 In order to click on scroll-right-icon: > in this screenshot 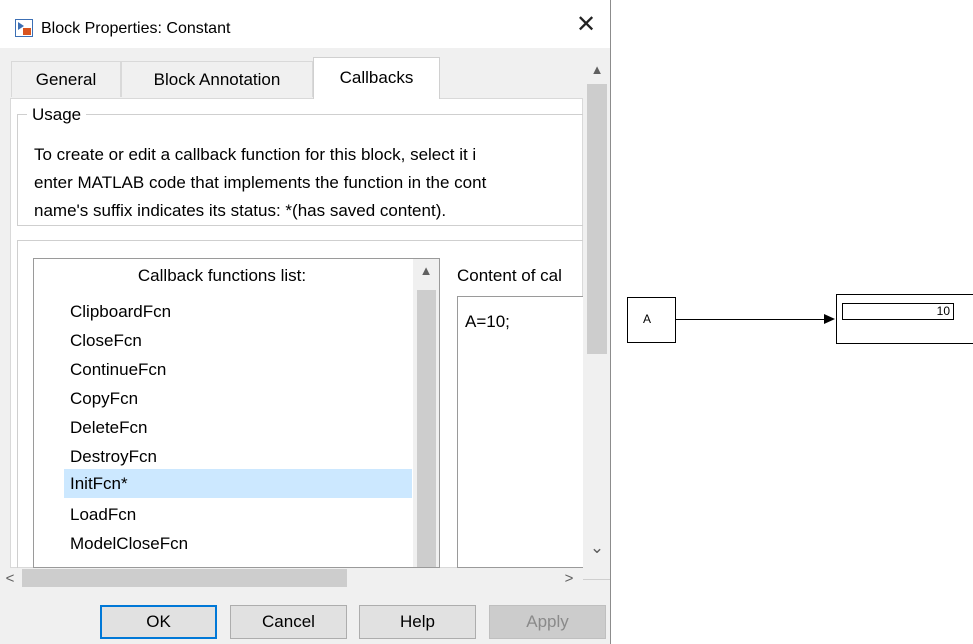, I will do `click(569, 578)`.